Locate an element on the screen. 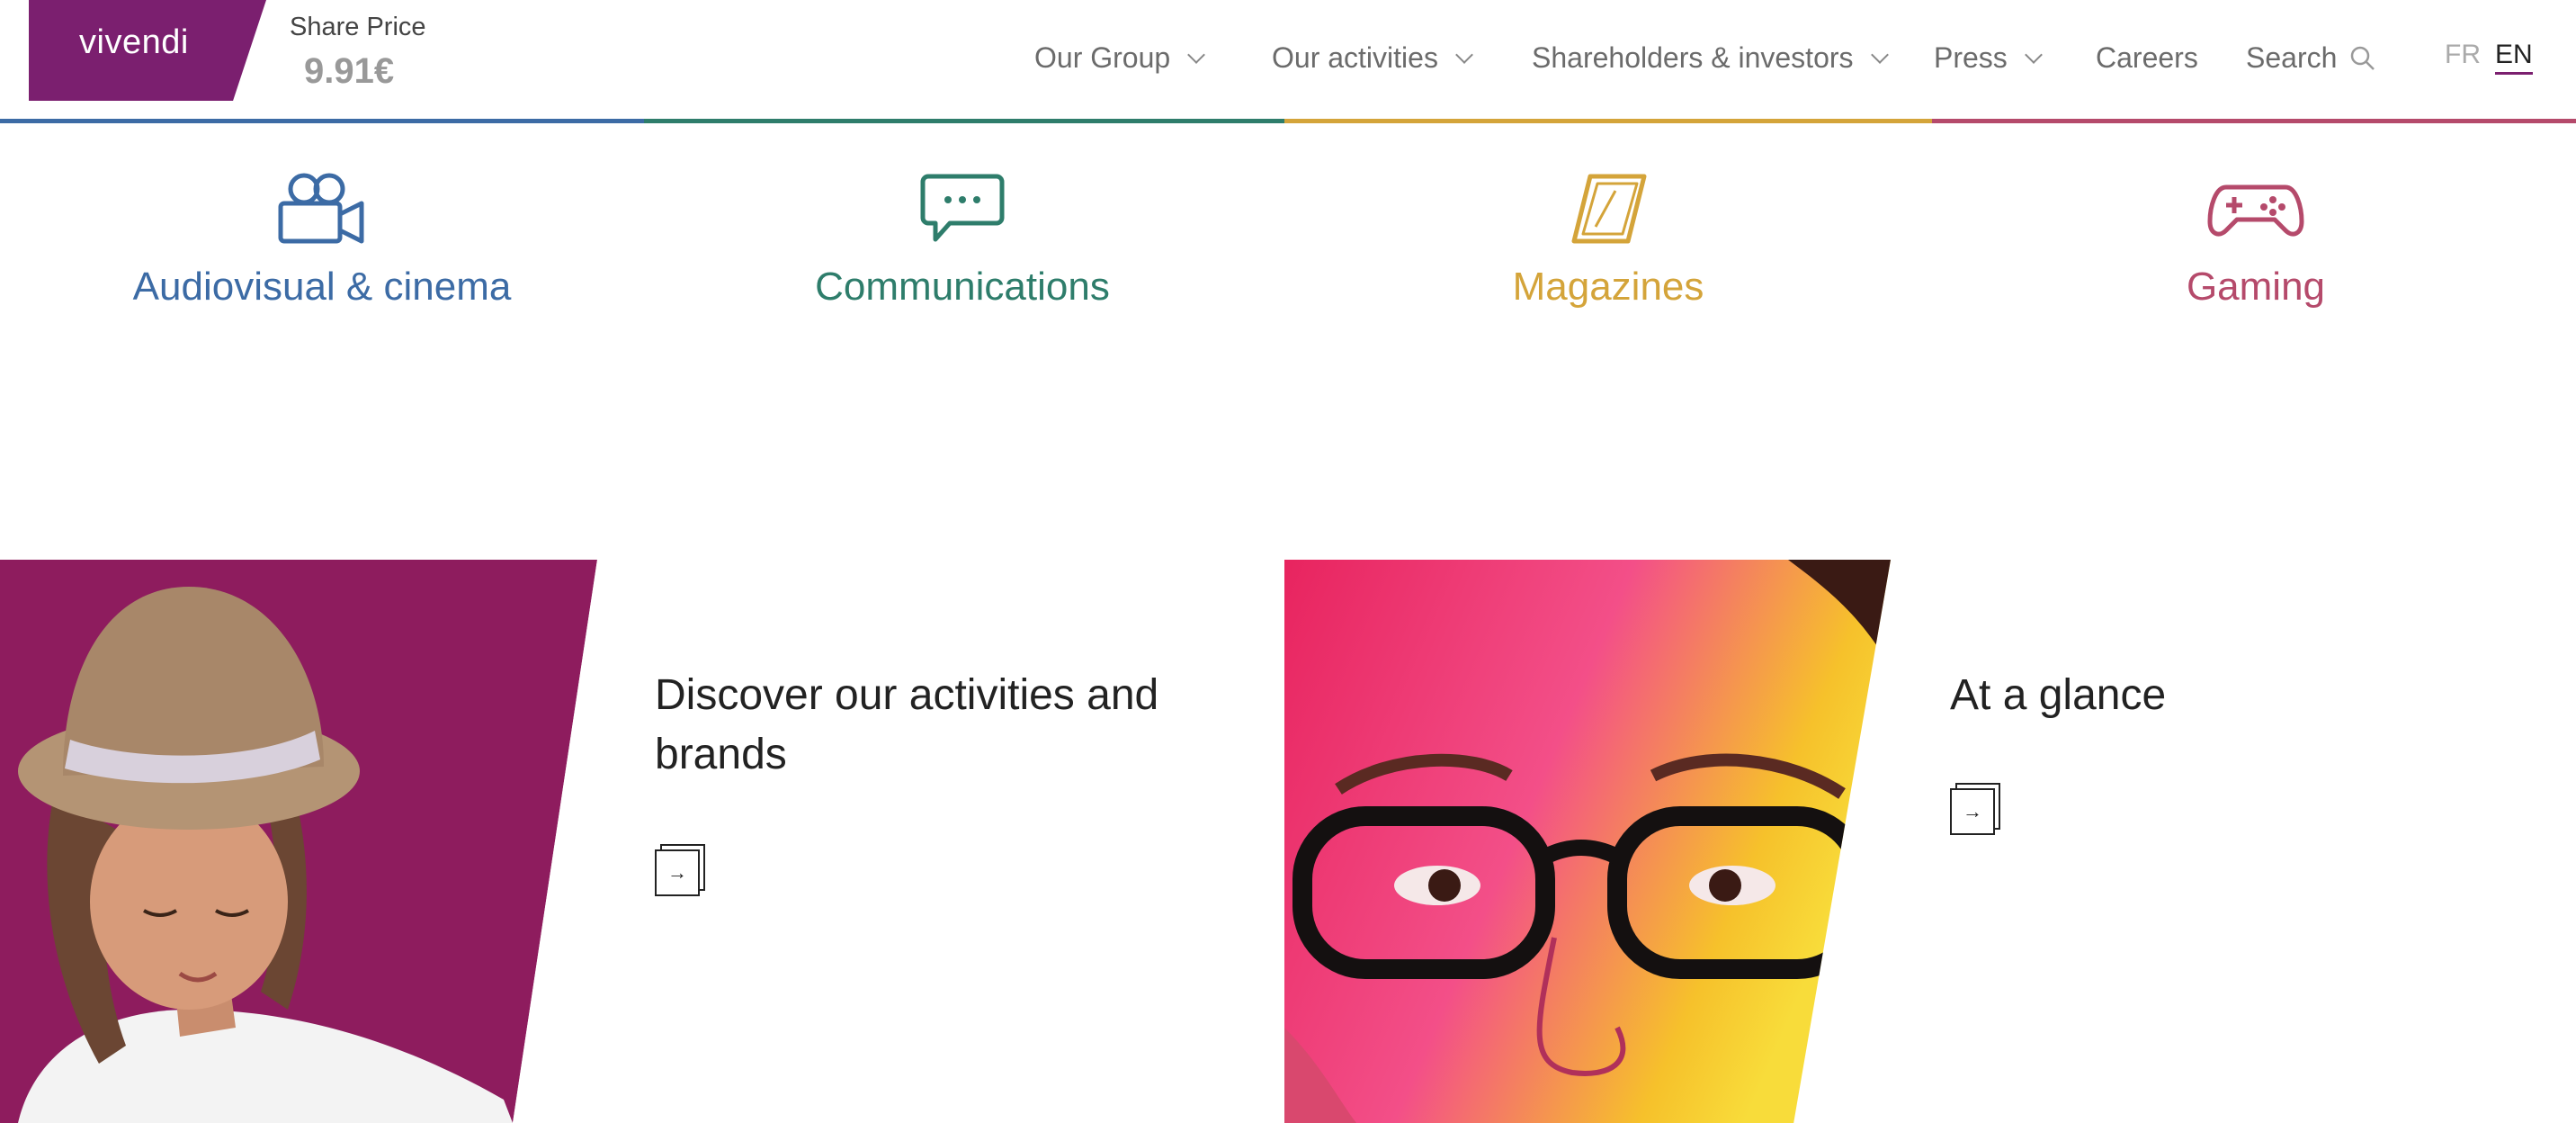  share-price: Share Price 9.91€ is located at coordinates (358, 53).